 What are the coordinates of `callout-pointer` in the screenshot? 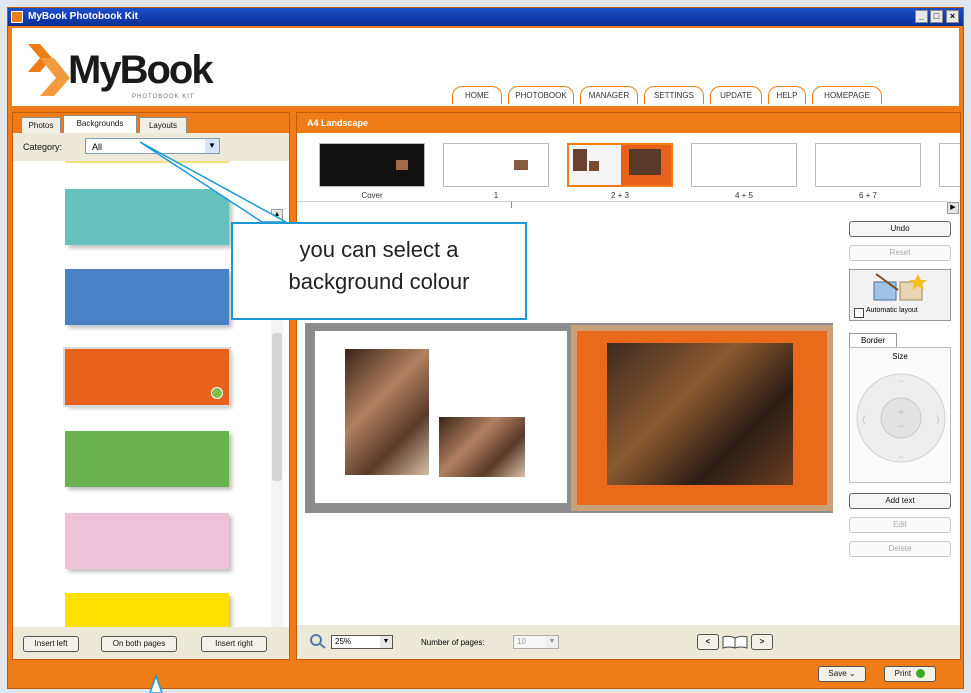 It's located at (213, 417).